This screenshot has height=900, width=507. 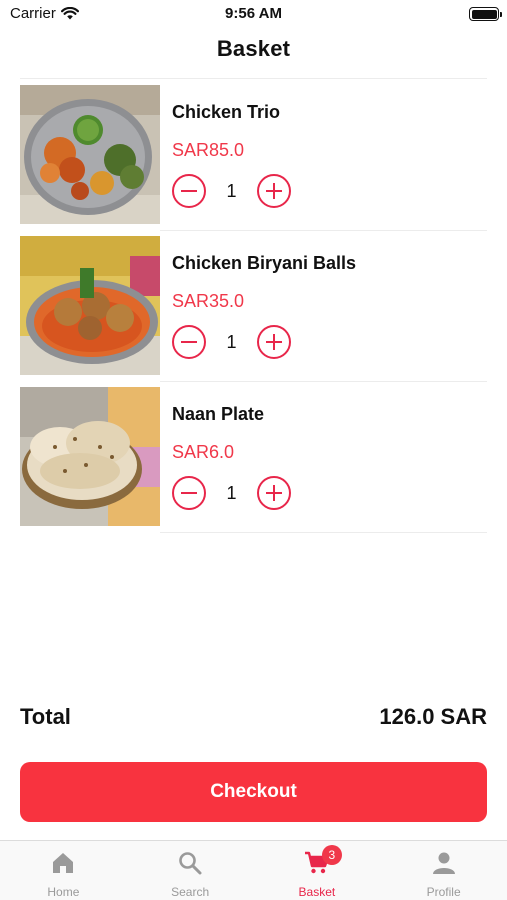 I want to click on page-title: Basket, so click(x=253, y=48).